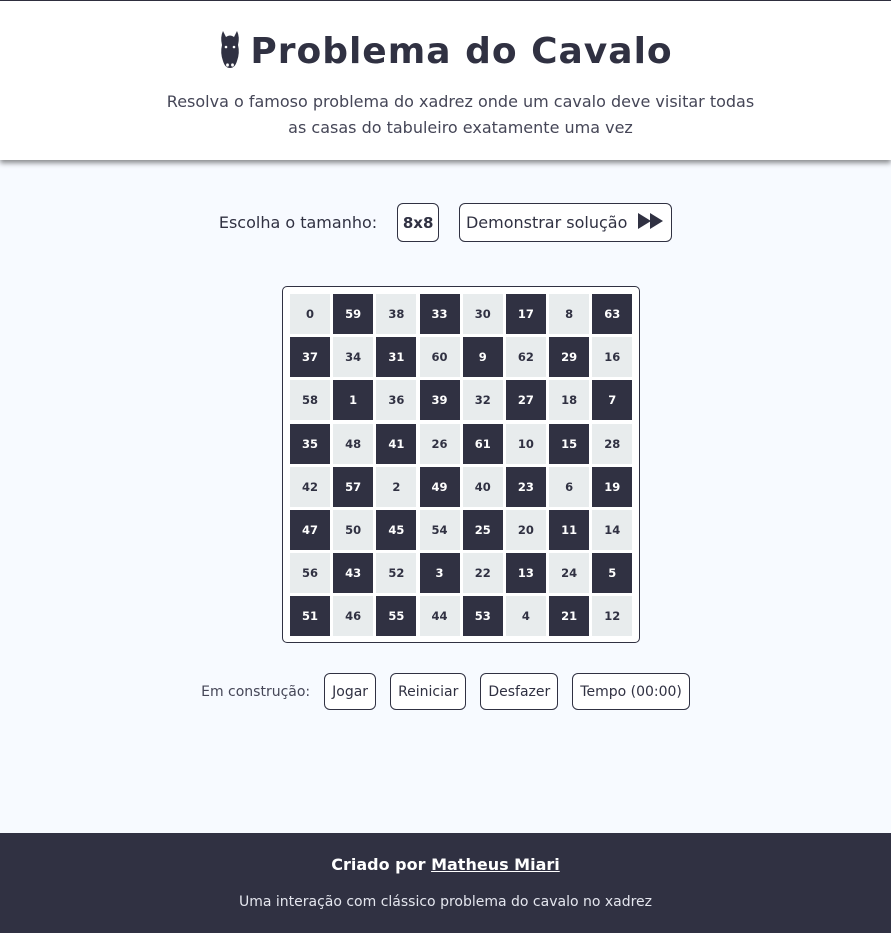 This screenshot has width=891, height=933. What do you see at coordinates (569, 400) in the screenshot?
I see `board-cell: 18` at bounding box center [569, 400].